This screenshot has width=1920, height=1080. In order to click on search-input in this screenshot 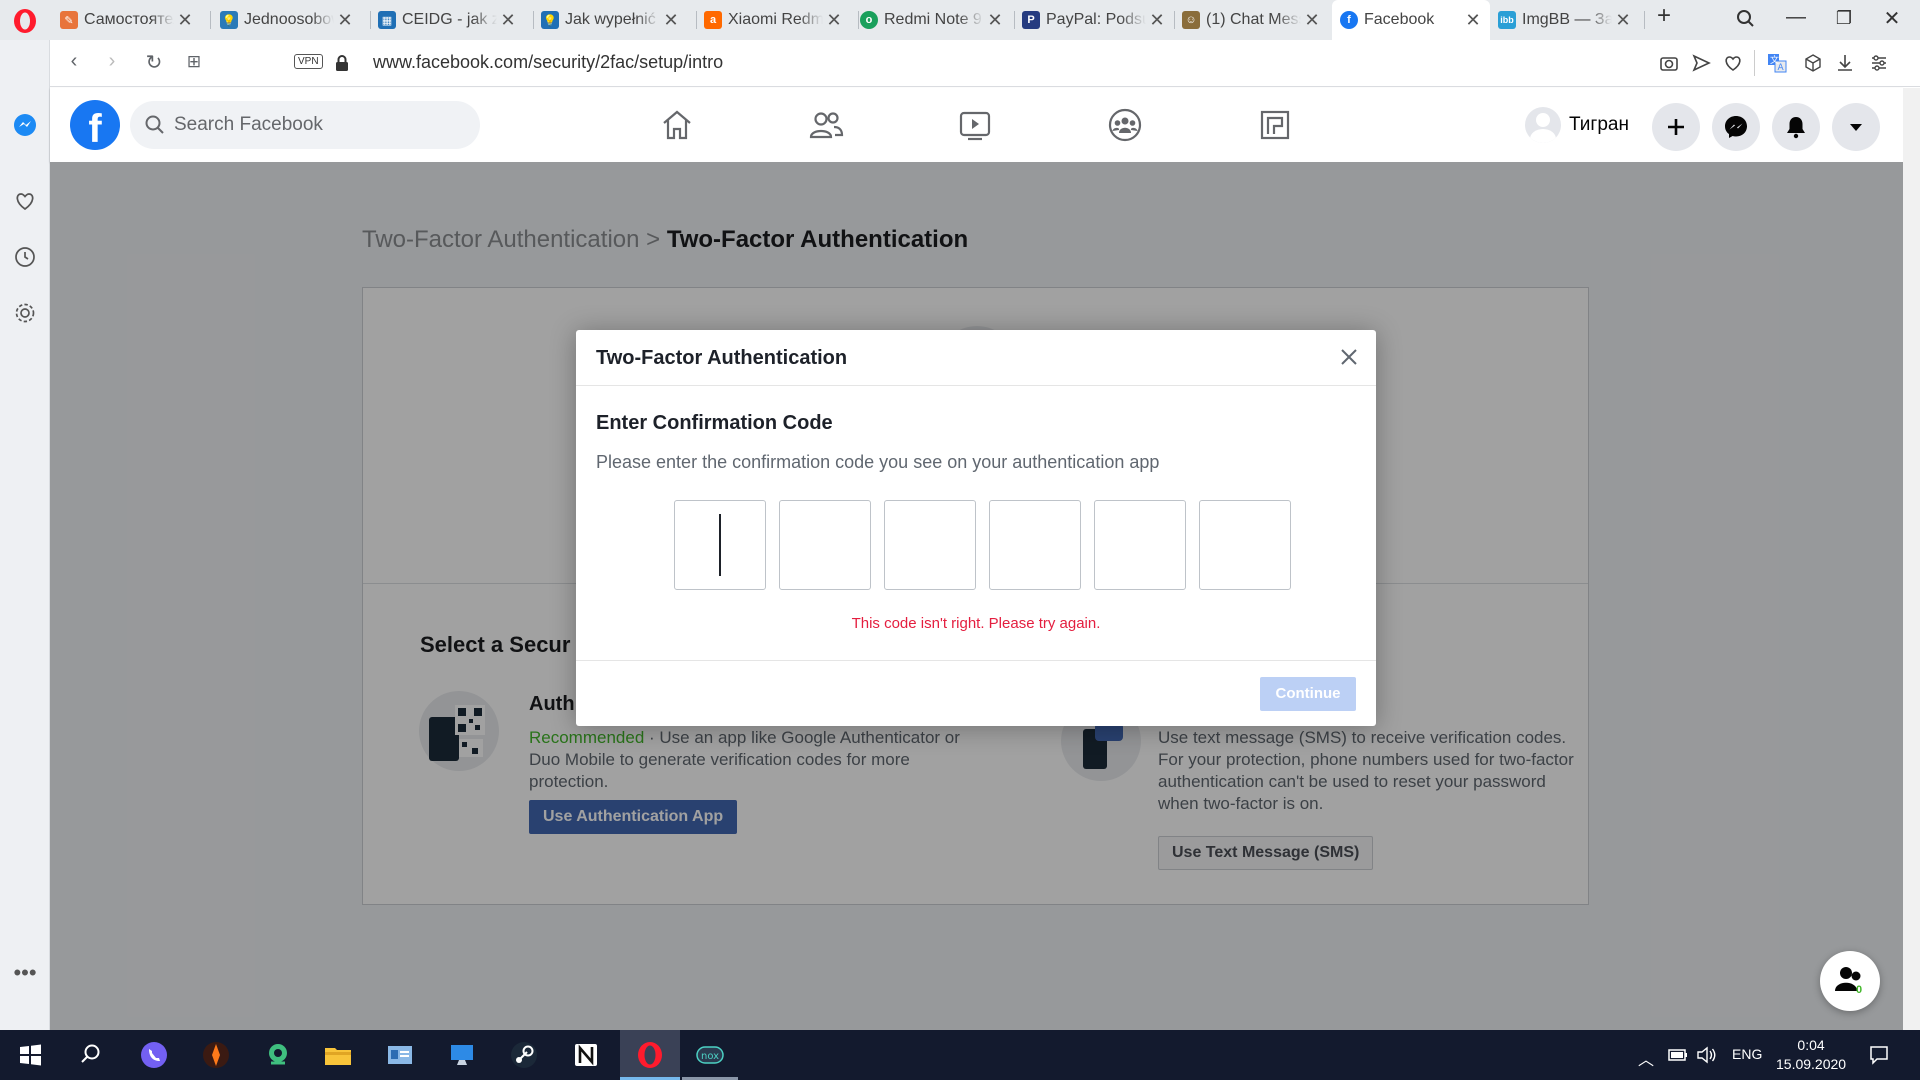, I will do `click(319, 125)`.